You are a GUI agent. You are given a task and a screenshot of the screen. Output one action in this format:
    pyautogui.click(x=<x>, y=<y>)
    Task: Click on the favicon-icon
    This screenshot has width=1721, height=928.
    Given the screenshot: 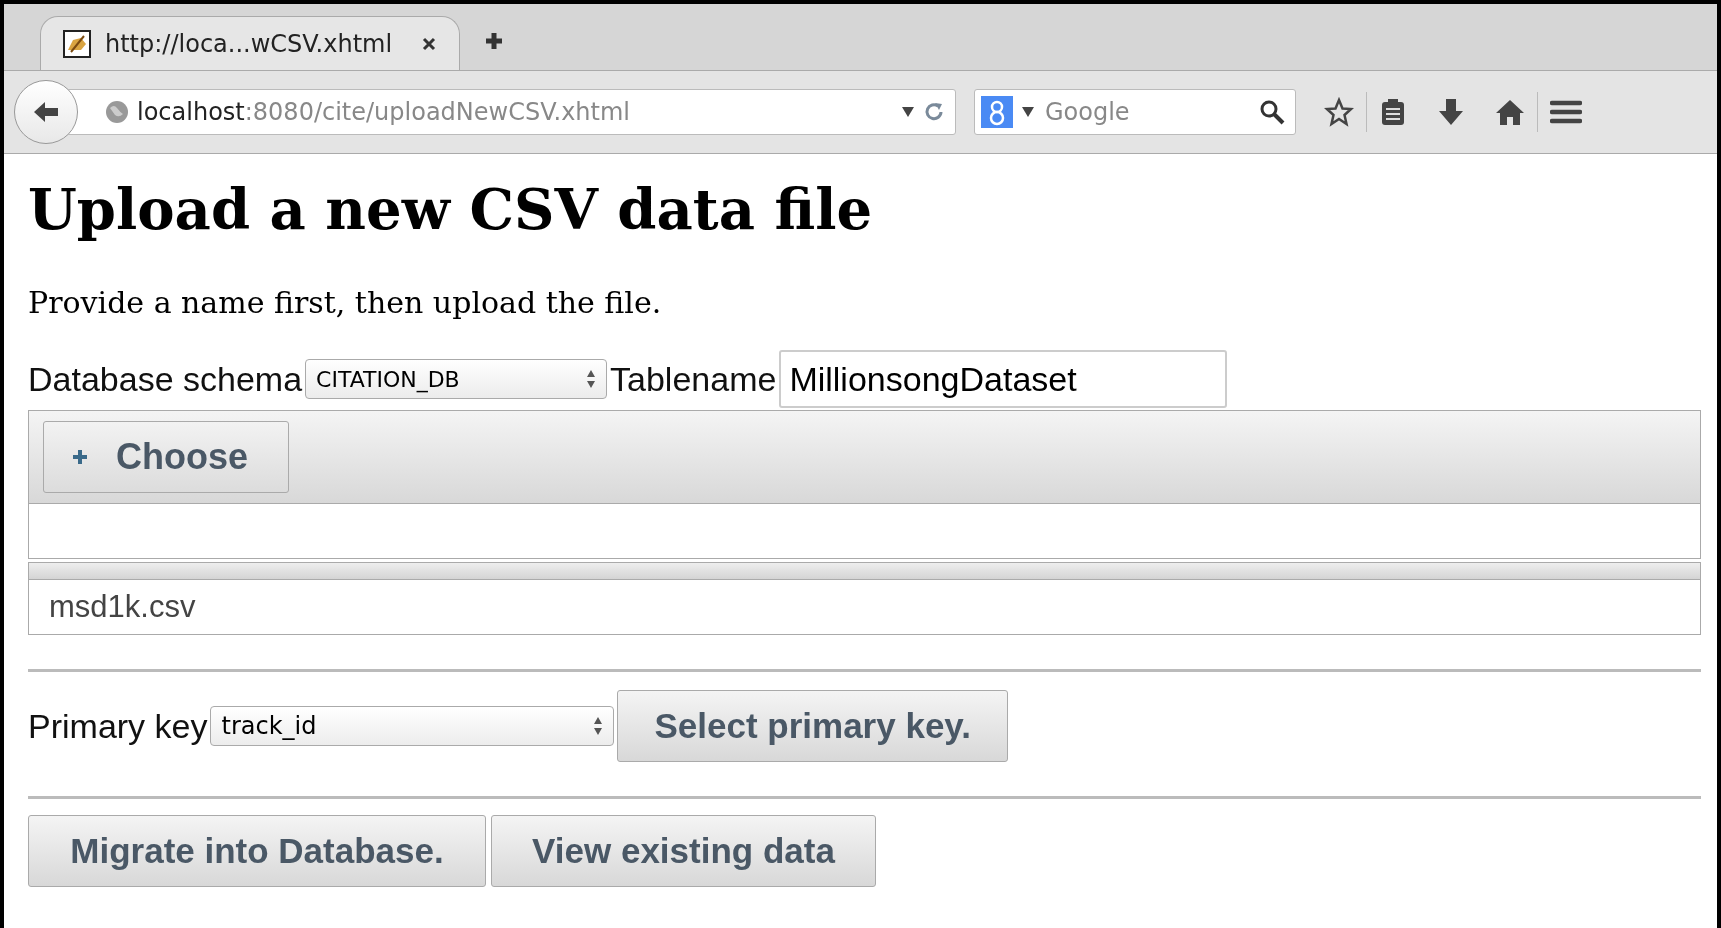 What is the action you would take?
    pyautogui.click(x=77, y=43)
    